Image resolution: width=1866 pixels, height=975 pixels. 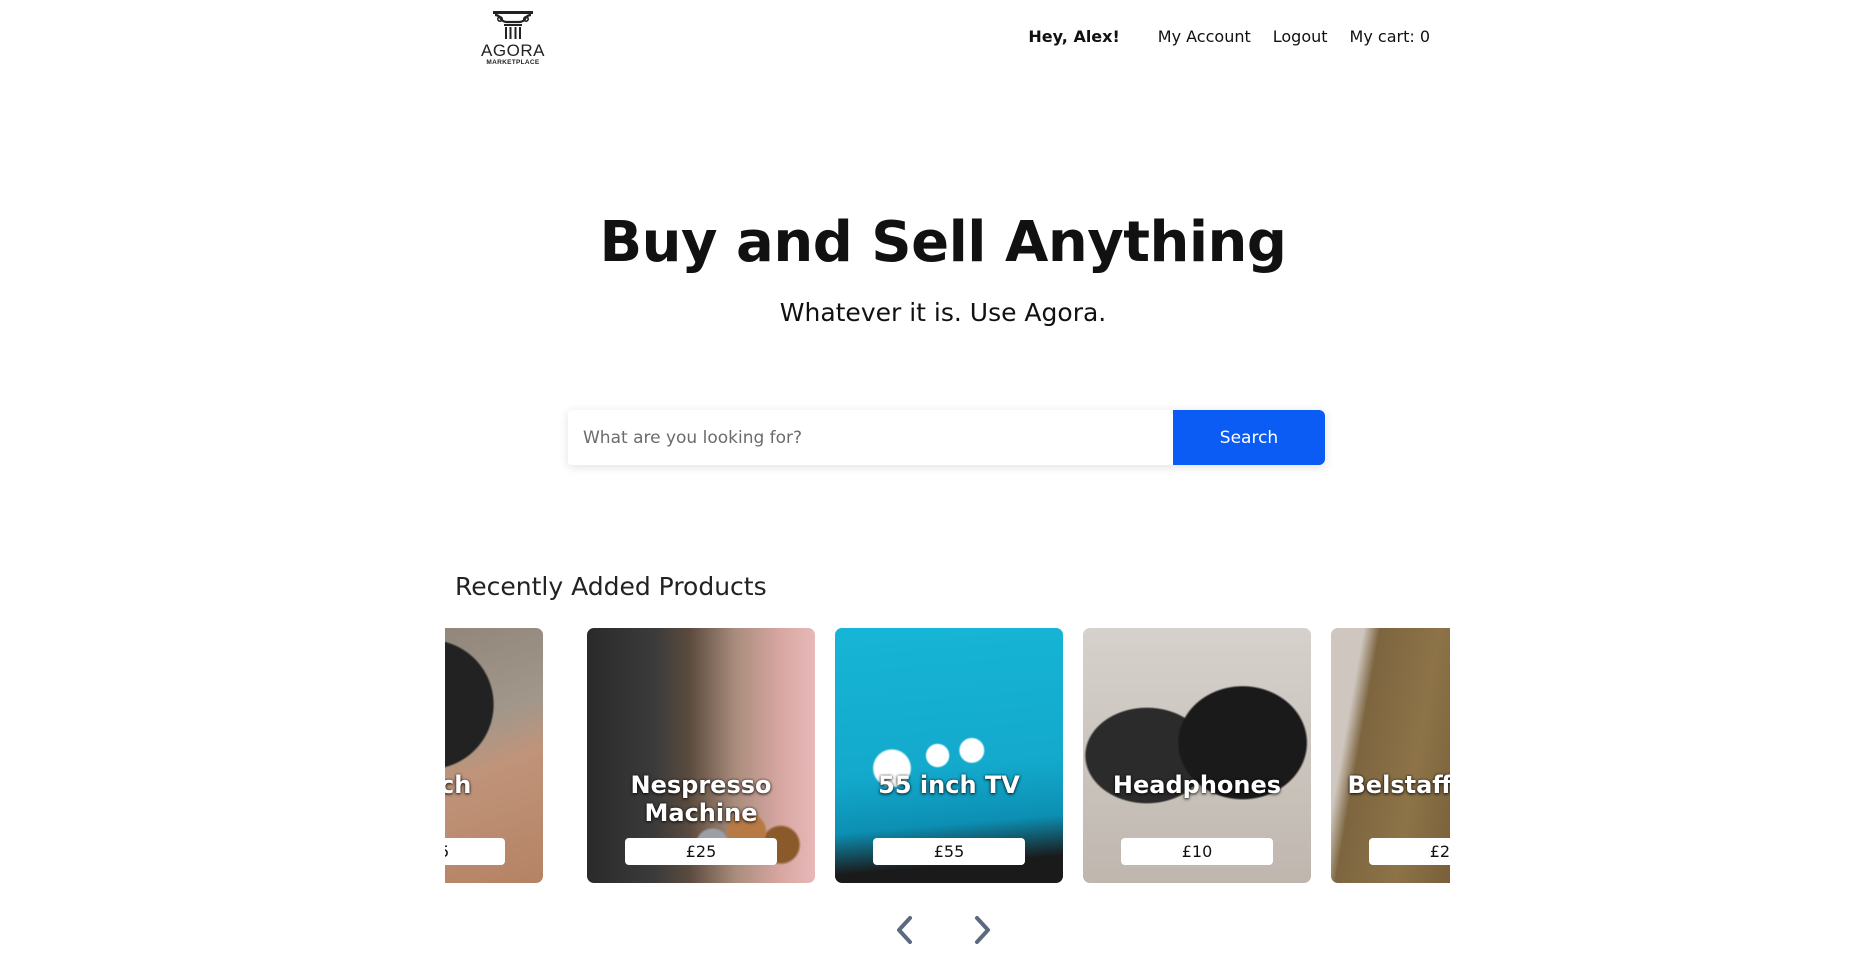 What do you see at coordinates (1197, 785) in the screenshot?
I see `product-title: Headphones` at bounding box center [1197, 785].